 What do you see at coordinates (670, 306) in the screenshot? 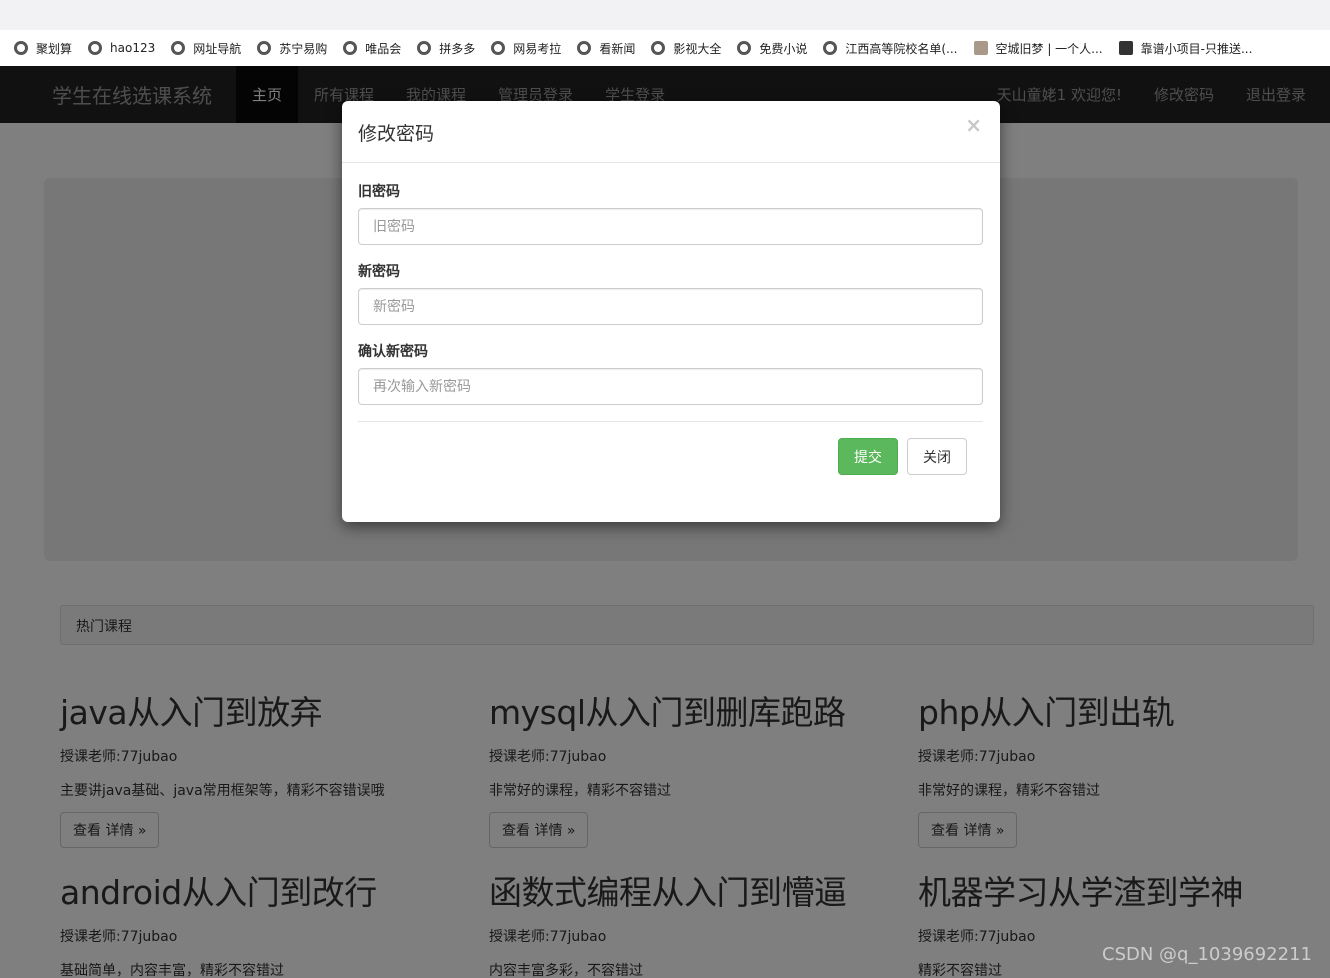
I see `new-password-input` at bounding box center [670, 306].